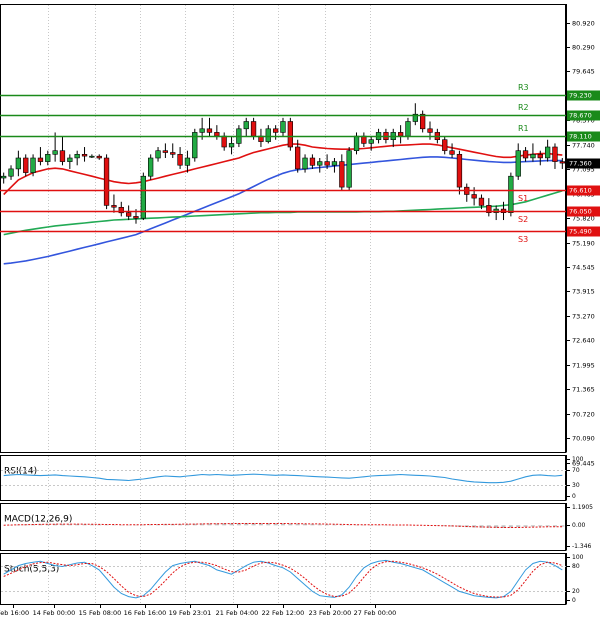 This screenshot has width=600, height=625. What do you see at coordinates (54, 613) in the screenshot?
I see `time-tick-label: 14 Feb 00:00` at bounding box center [54, 613].